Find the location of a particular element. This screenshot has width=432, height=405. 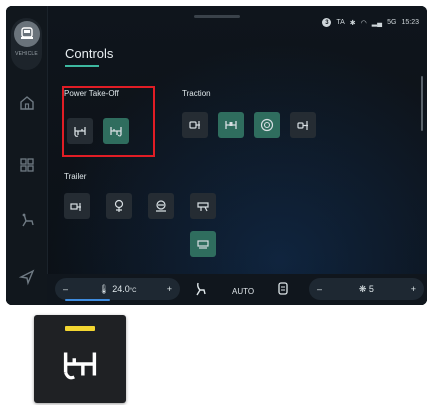

traction-section-label: Traction is located at coordinates (196, 93).